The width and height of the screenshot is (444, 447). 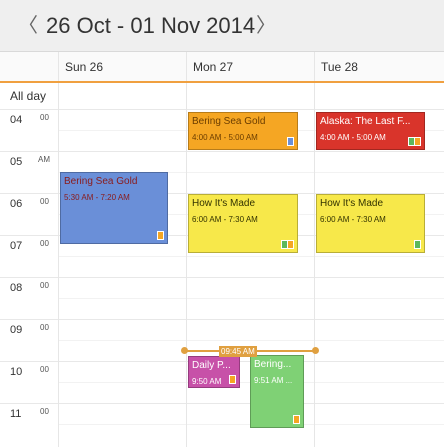 I want to click on event-bering-sea-gold-sun: Bering Sea Gold 5:30 AM - 7:20 AM, so click(x=114, y=208).